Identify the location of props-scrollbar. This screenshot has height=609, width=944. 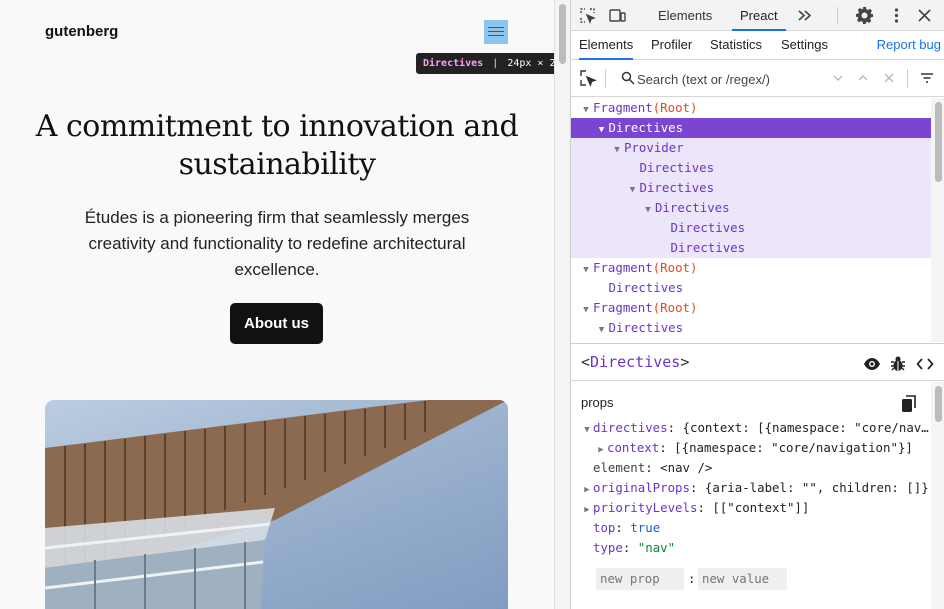
(937, 495).